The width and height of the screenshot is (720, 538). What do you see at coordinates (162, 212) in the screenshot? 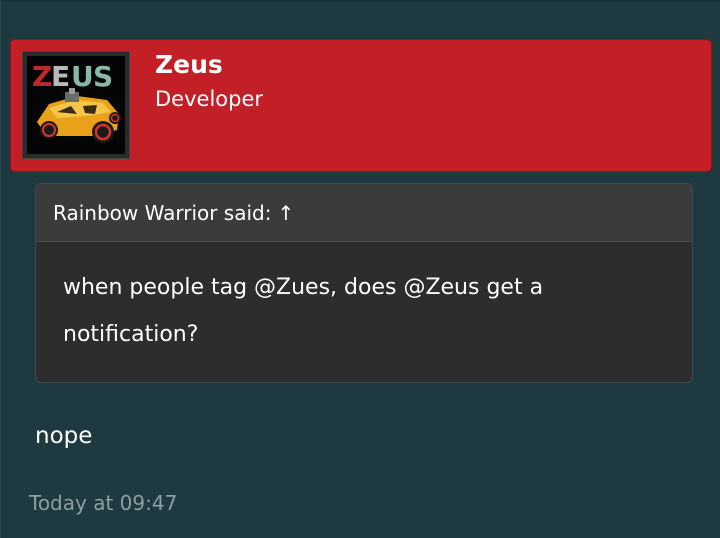
I see `quote-author: Rainbow Warrior said:` at bounding box center [162, 212].